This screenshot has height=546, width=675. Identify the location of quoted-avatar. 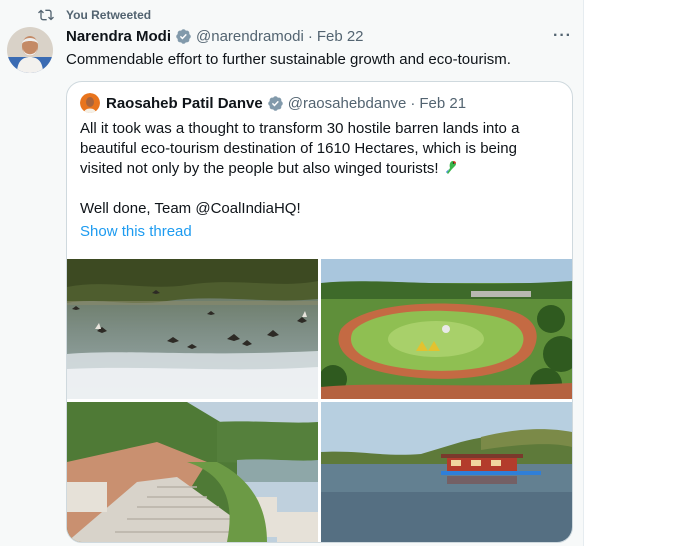
(90, 103).